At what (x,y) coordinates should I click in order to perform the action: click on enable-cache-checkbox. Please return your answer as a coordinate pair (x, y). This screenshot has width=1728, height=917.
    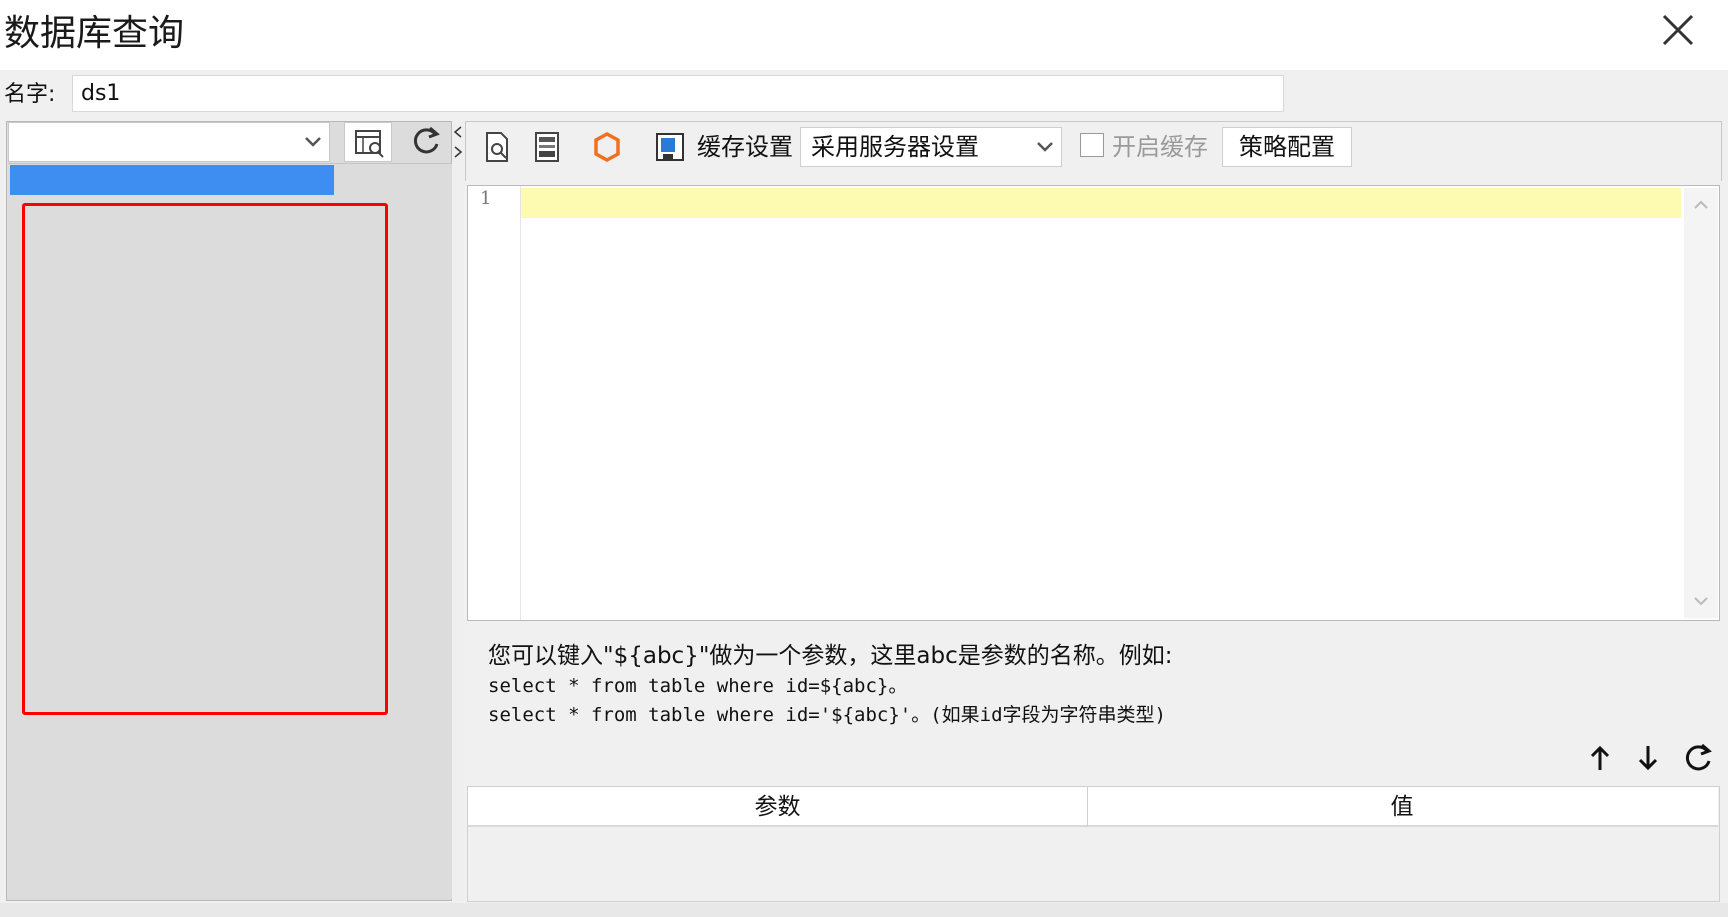
    Looking at the image, I should click on (1092, 145).